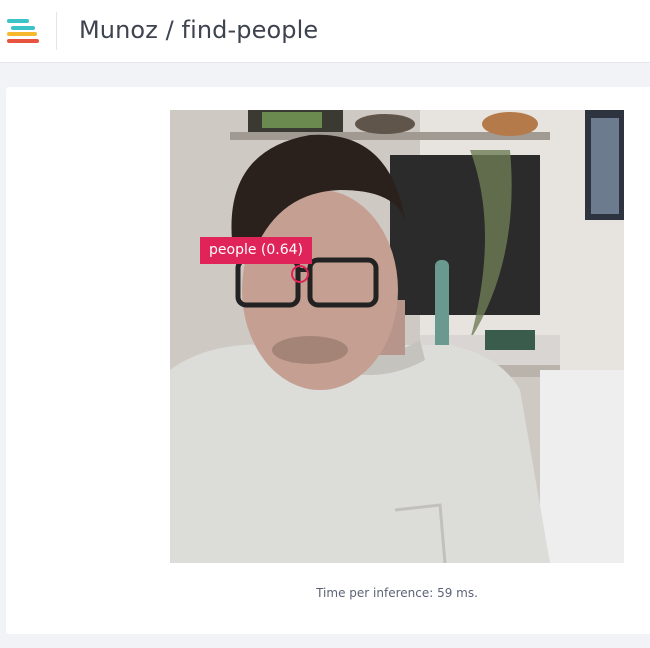 This screenshot has width=650, height=648. What do you see at coordinates (23, 28) in the screenshot?
I see `logo-bar-second` at bounding box center [23, 28].